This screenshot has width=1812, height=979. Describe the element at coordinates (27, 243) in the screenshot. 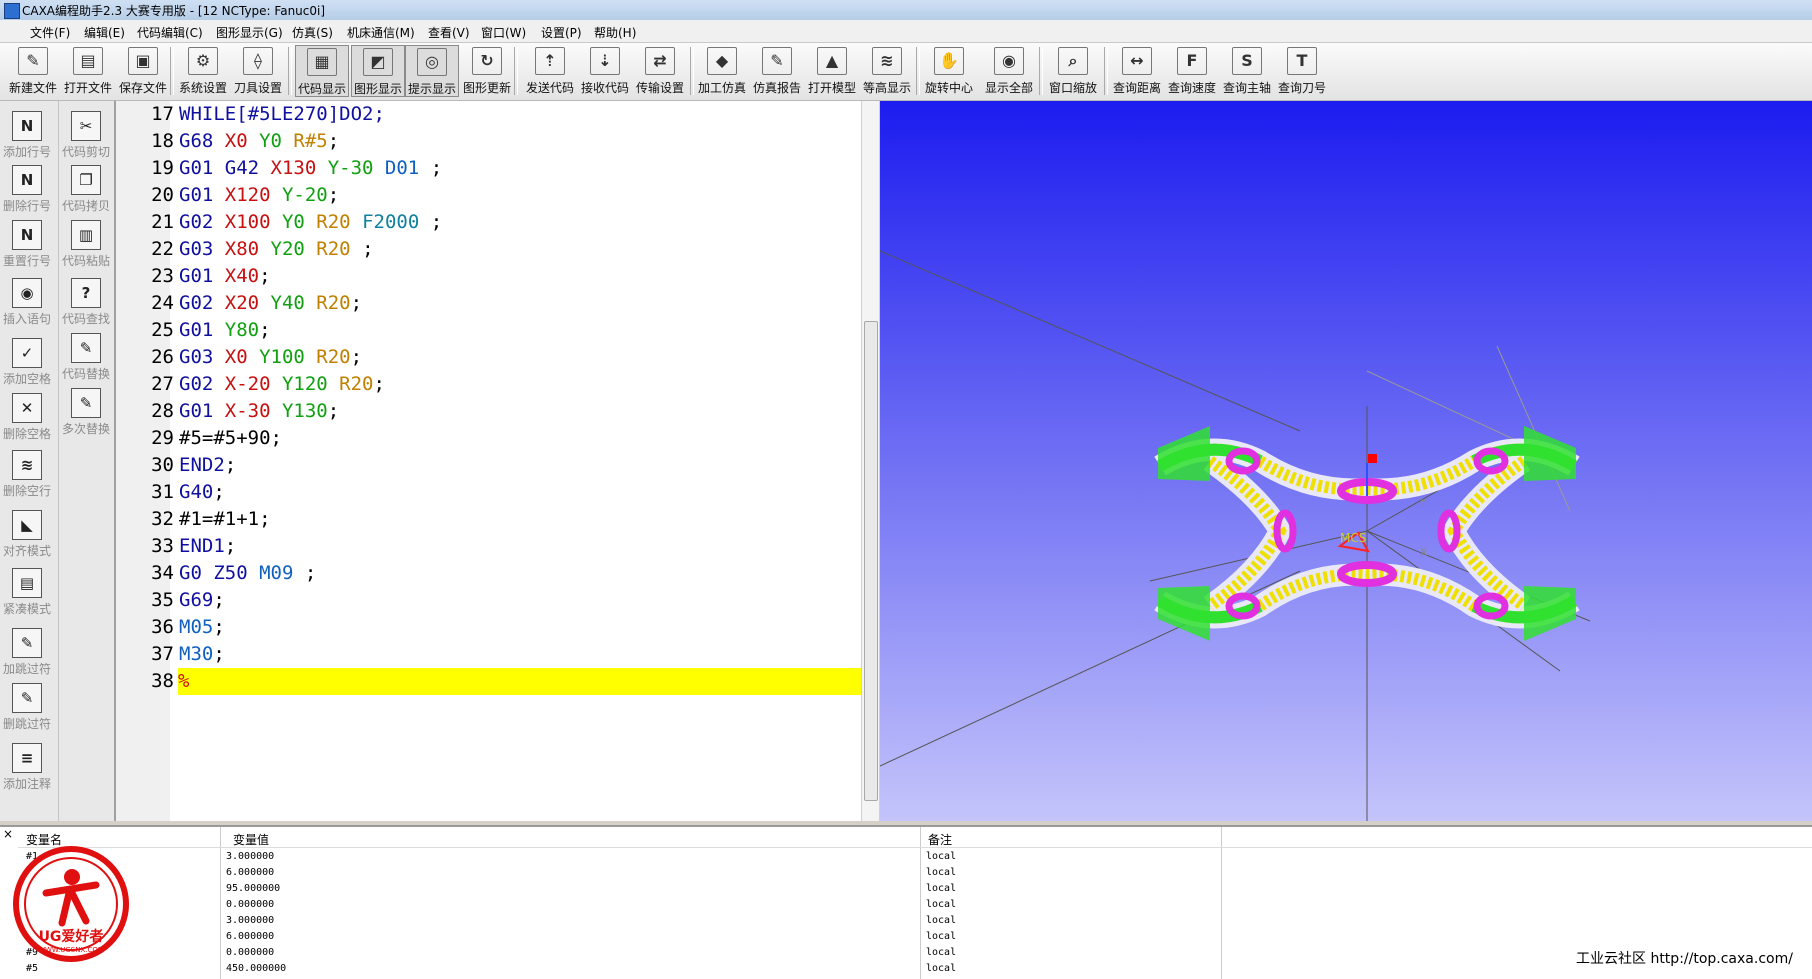

I see `sidebar-button: N 重置行号` at that location.